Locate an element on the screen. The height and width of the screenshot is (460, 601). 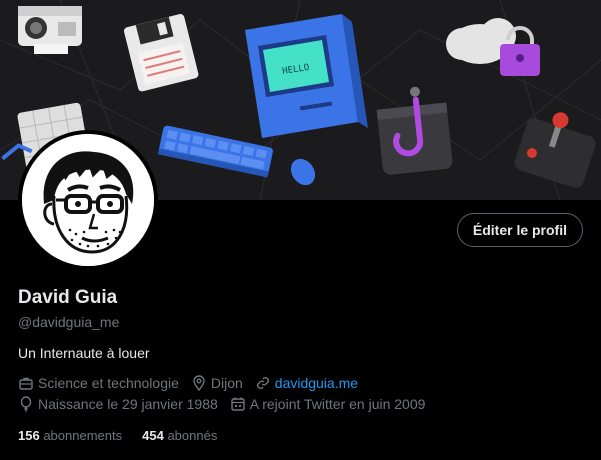
calendar-icon is located at coordinates (238, 404).